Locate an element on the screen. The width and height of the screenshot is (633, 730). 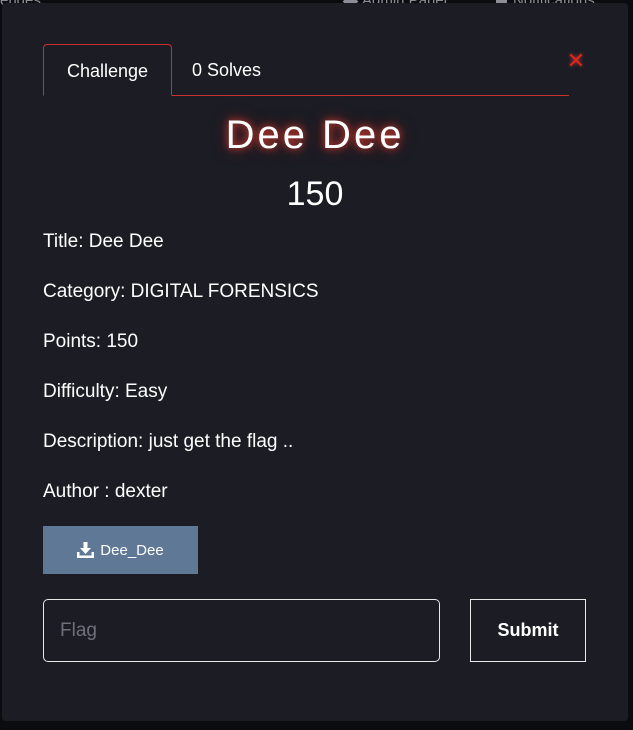
file-download-button: Dee_Dee is located at coordinates (120, 550).